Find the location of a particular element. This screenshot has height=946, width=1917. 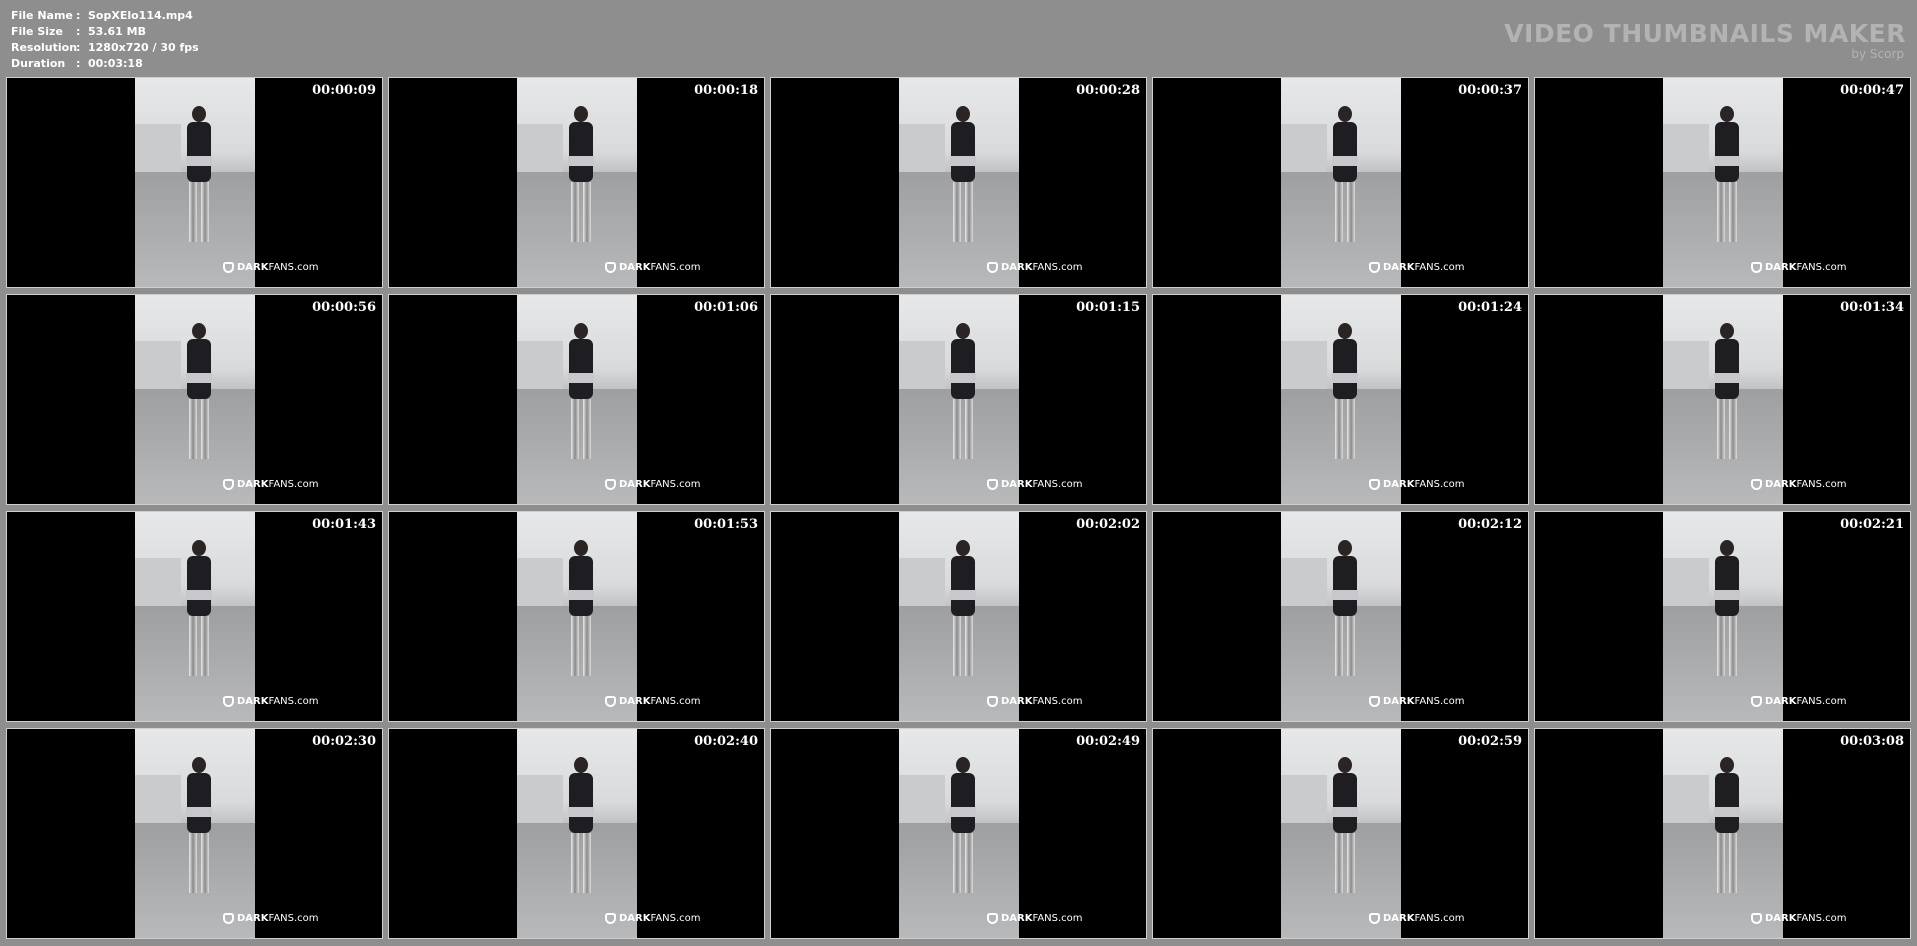

brand-subtitle: by Scorp is located at coordinates (1877, 54).